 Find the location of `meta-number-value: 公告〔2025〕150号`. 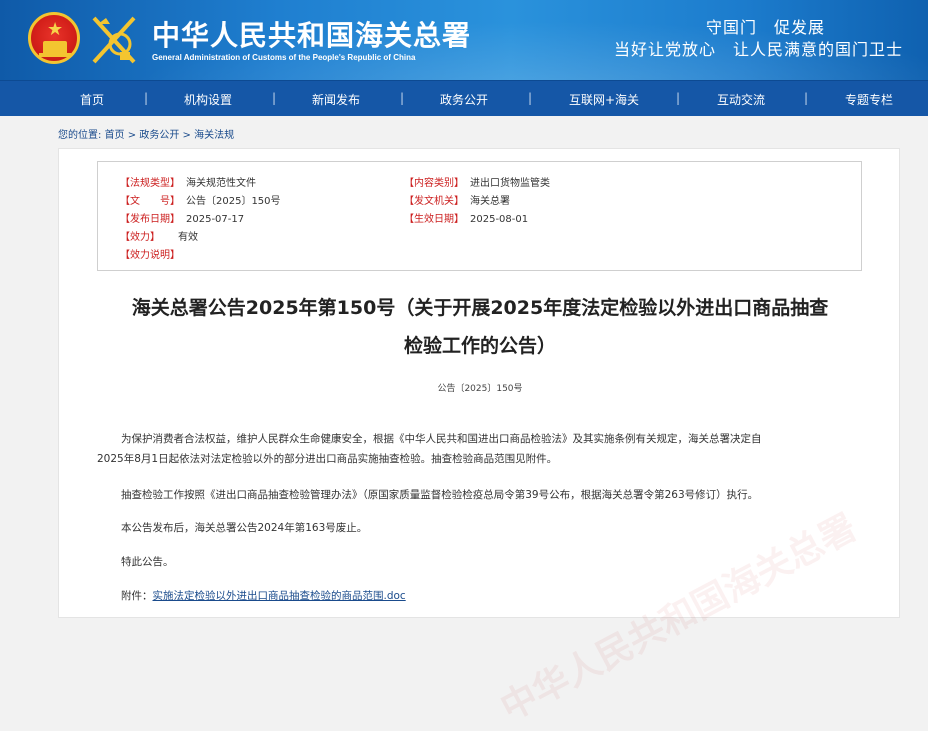

meta-number-value: 公告〔2025〕150号 is located at coordinates (233, 201).